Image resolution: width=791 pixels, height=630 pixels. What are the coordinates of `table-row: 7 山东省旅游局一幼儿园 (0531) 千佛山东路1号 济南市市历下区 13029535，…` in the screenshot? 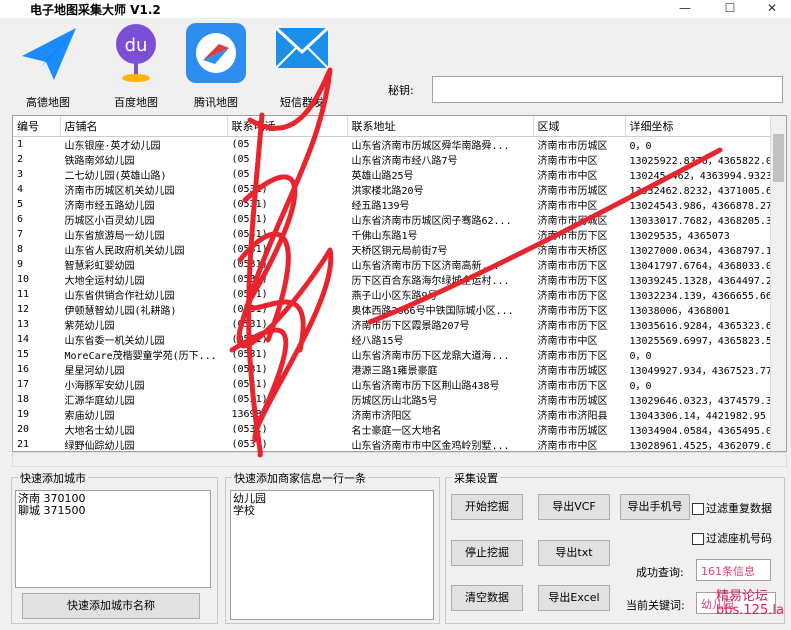 It's located at (399, 234).